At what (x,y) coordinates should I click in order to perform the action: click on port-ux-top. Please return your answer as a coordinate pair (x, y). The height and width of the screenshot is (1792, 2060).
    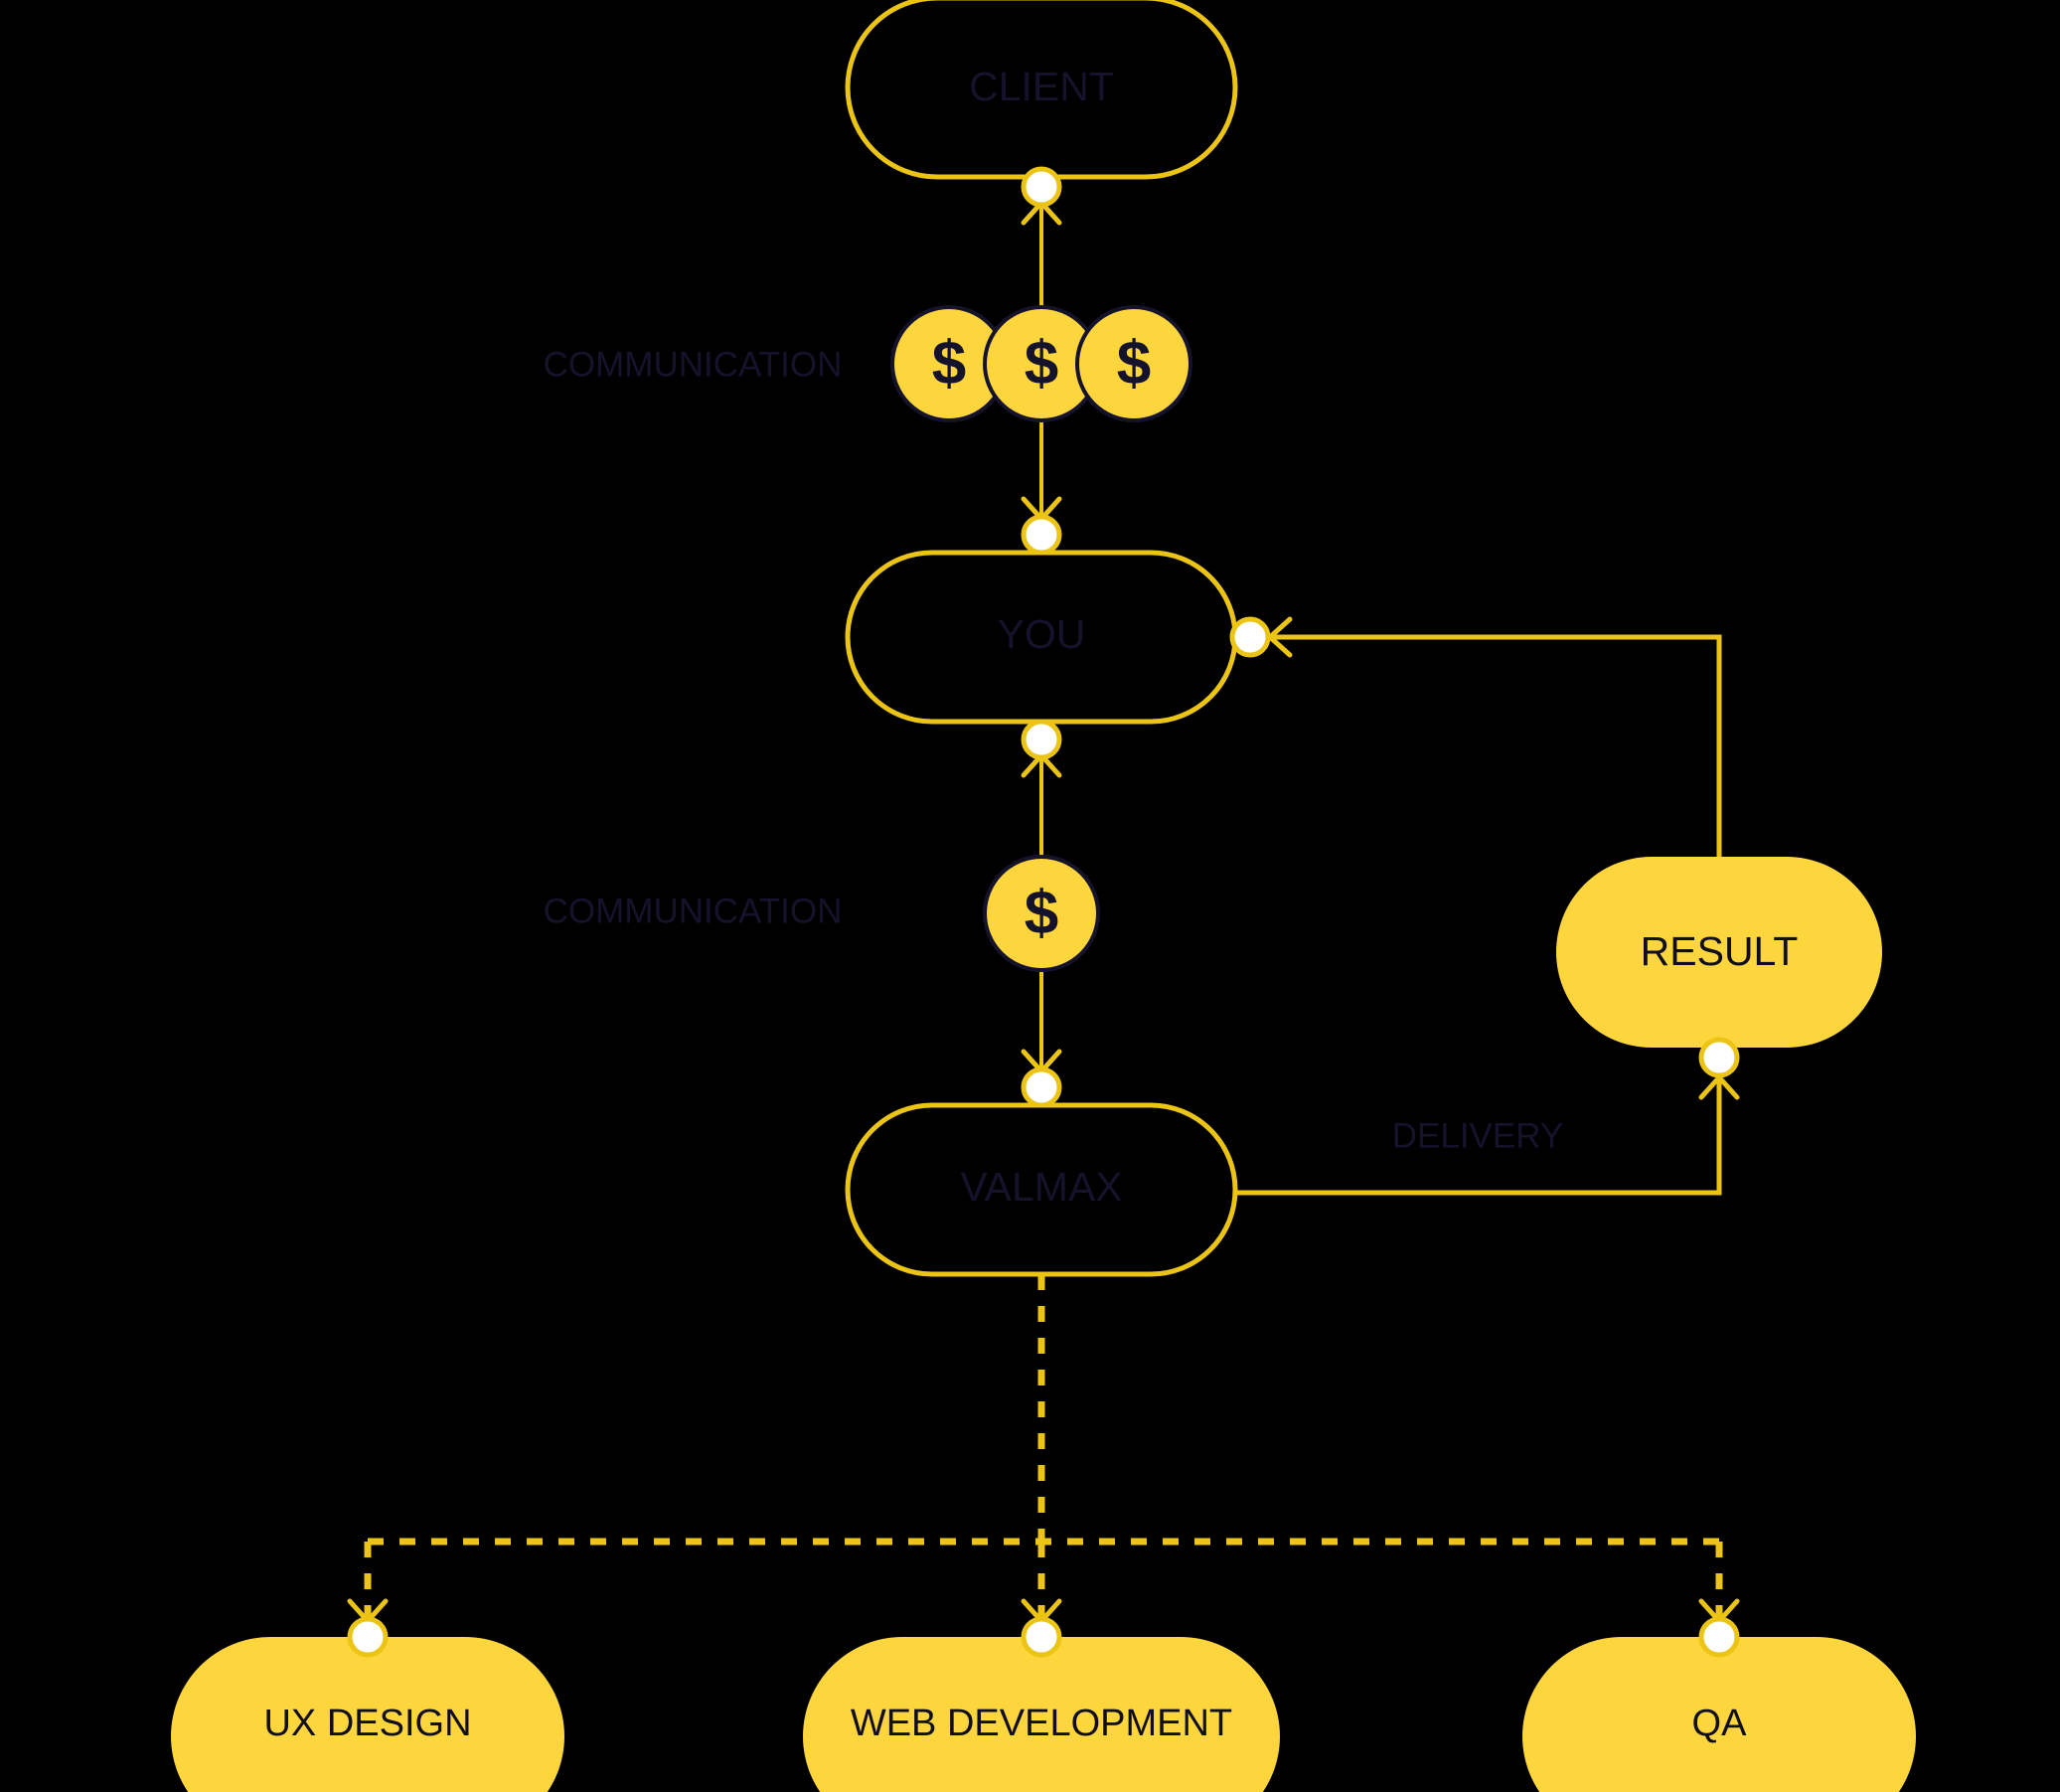
    Looking at the image, I should click on (368, 1637).